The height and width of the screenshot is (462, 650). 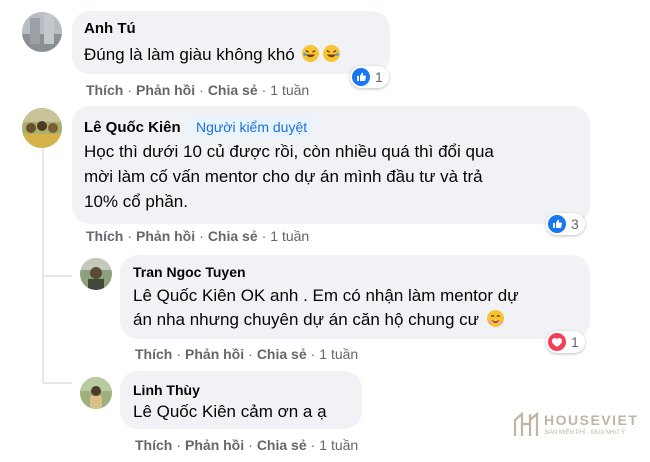 What do you see at coordinates (252, 127) in the screenshot?
I see `moderator-badge: Người kiểm duyệt` at bounding box center [252, 127].